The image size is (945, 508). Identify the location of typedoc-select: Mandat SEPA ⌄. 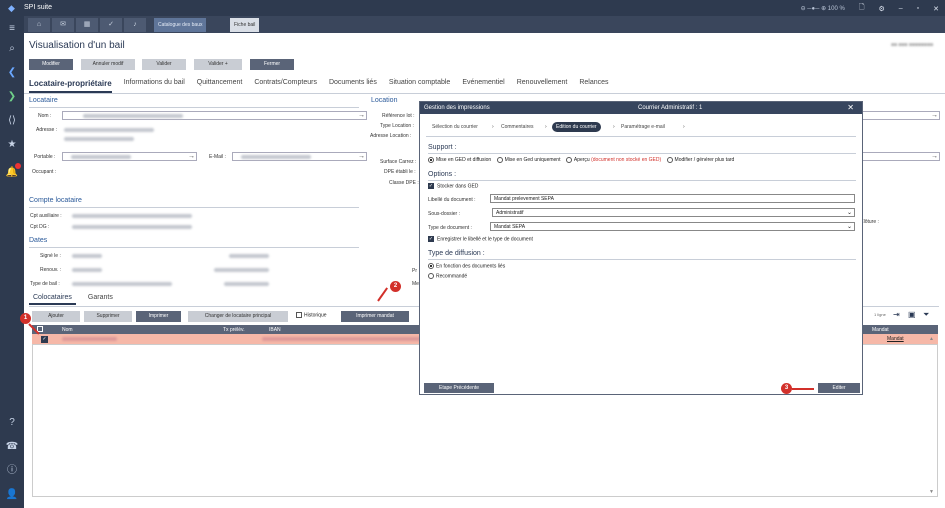
(672, 226).